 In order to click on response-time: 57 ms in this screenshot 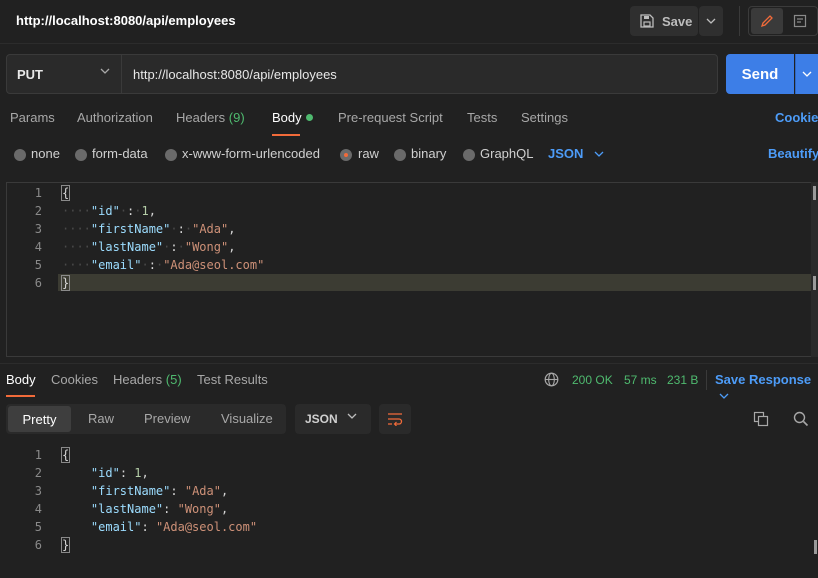, I will do `click(640, 380)`.